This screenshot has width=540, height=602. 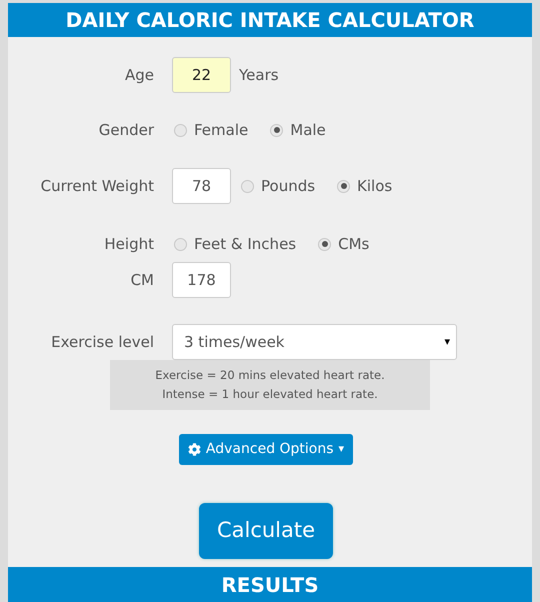 What do you see at coordinates (211, 130) in the screenshot?
I see `radio-option: Female` at bounding box center [211, 130].